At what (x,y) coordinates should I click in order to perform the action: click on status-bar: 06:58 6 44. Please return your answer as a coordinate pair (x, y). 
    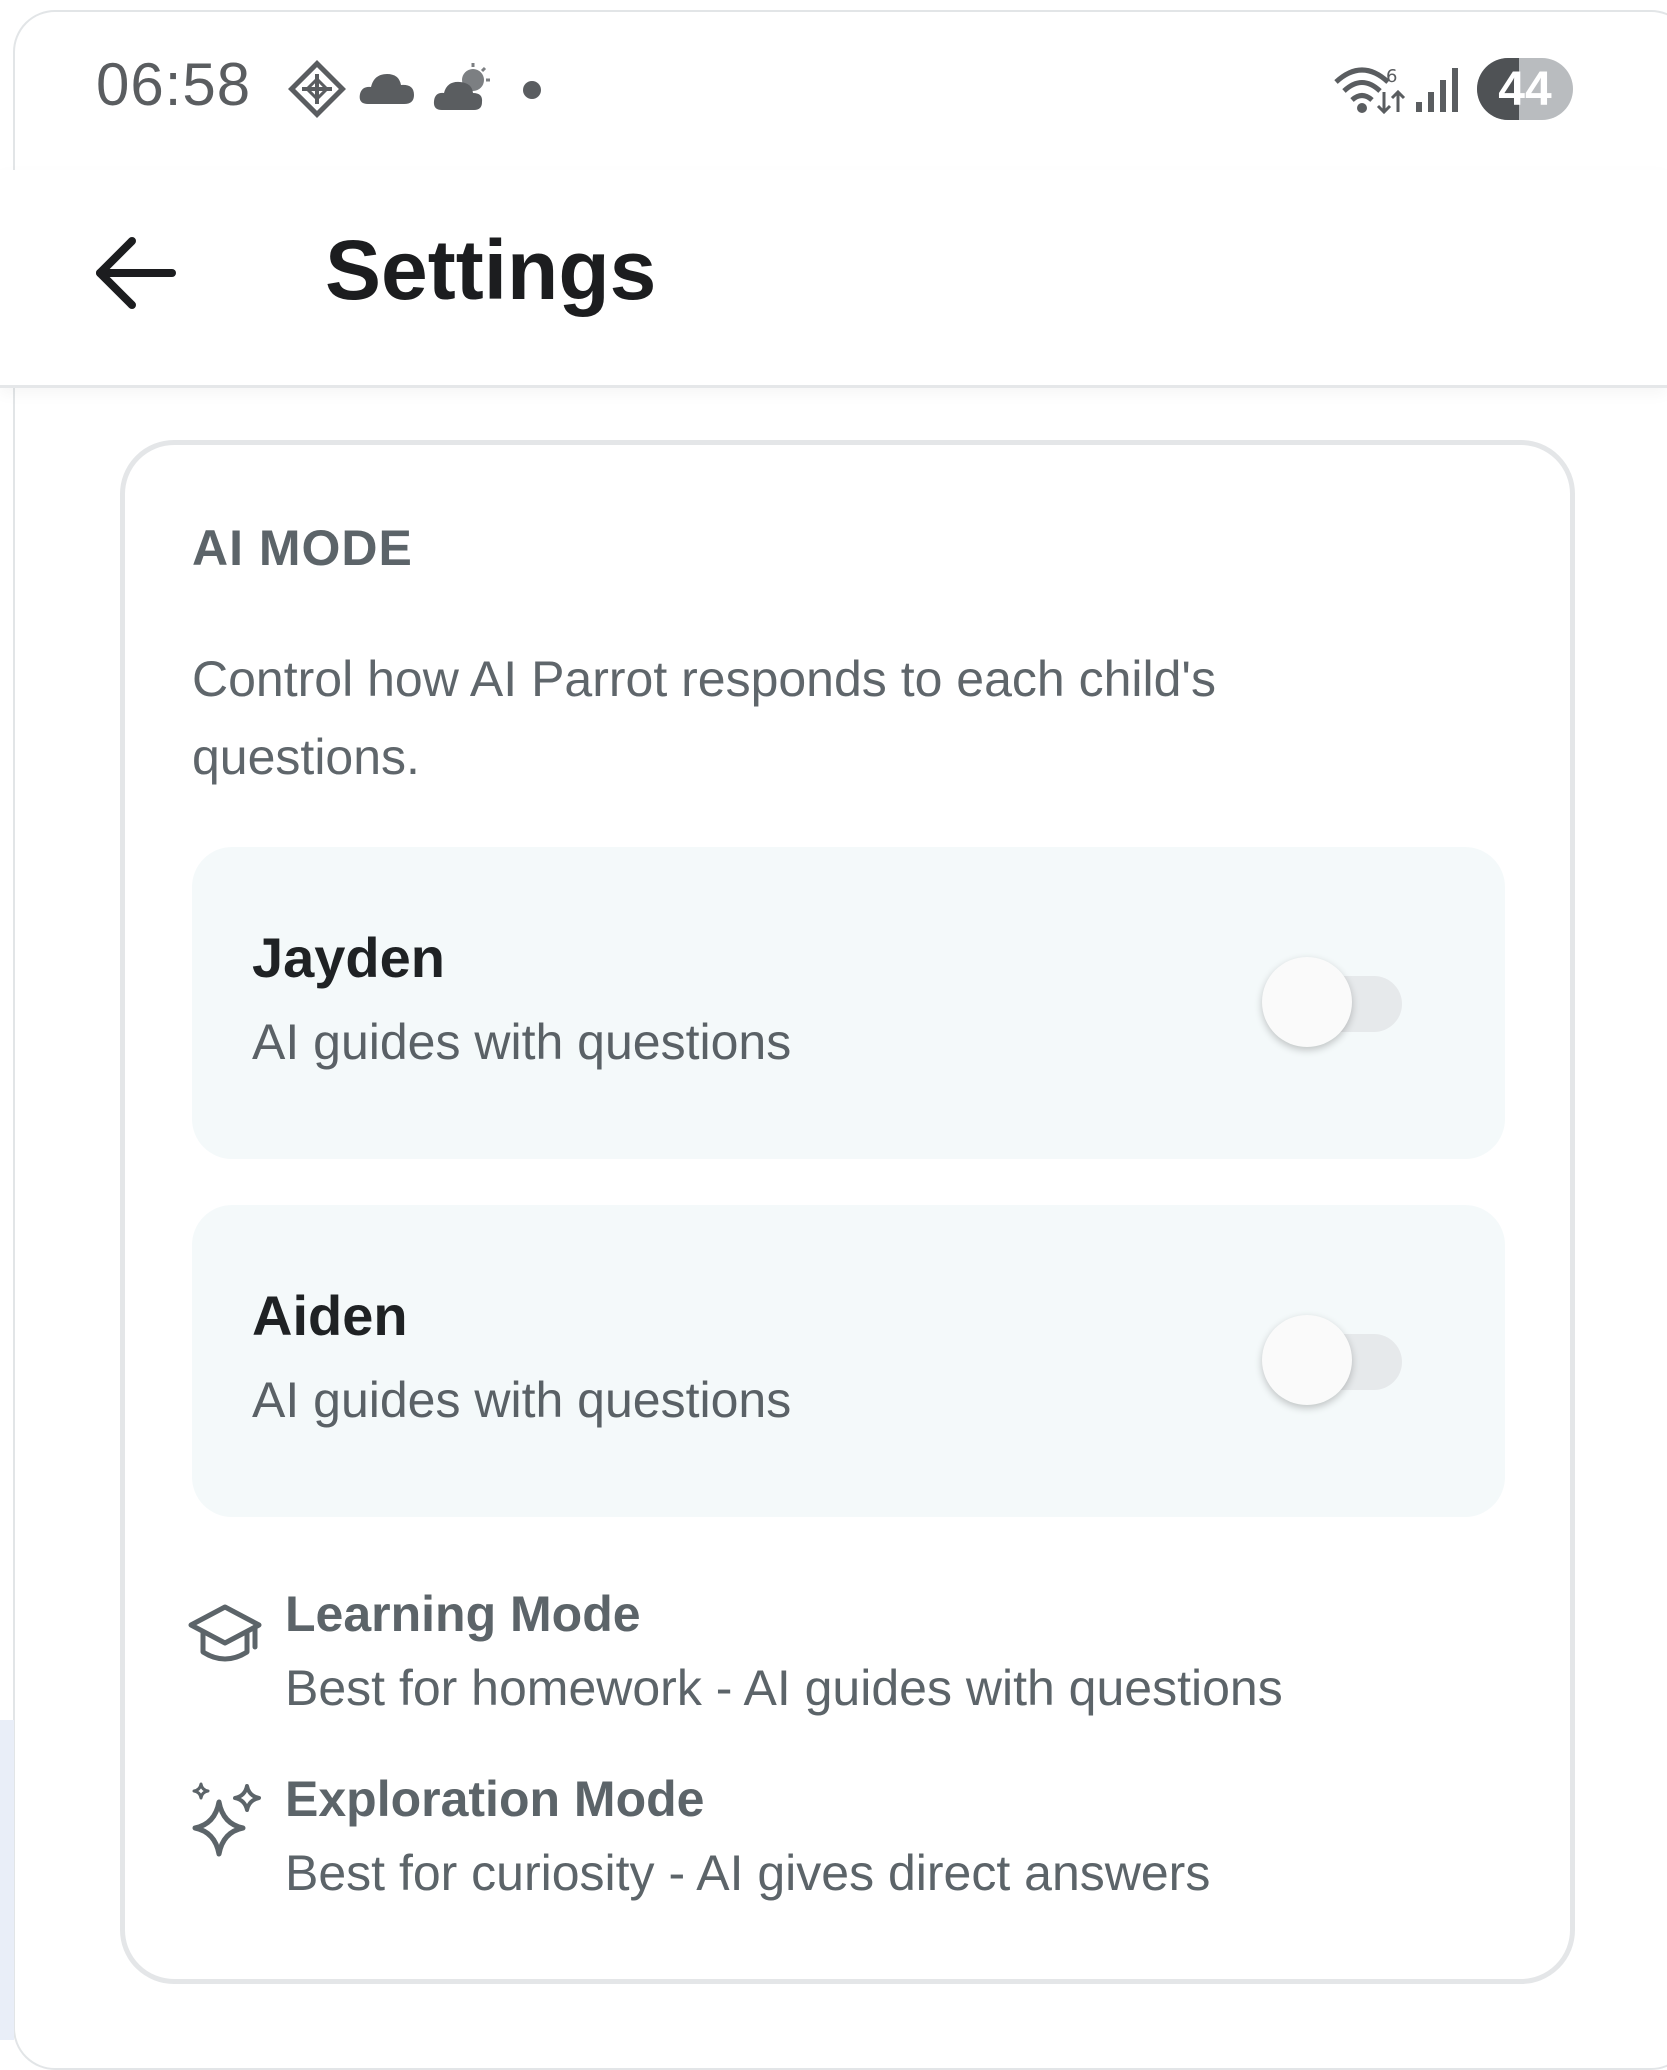
    Looking at the image, I should click on (833, 85).